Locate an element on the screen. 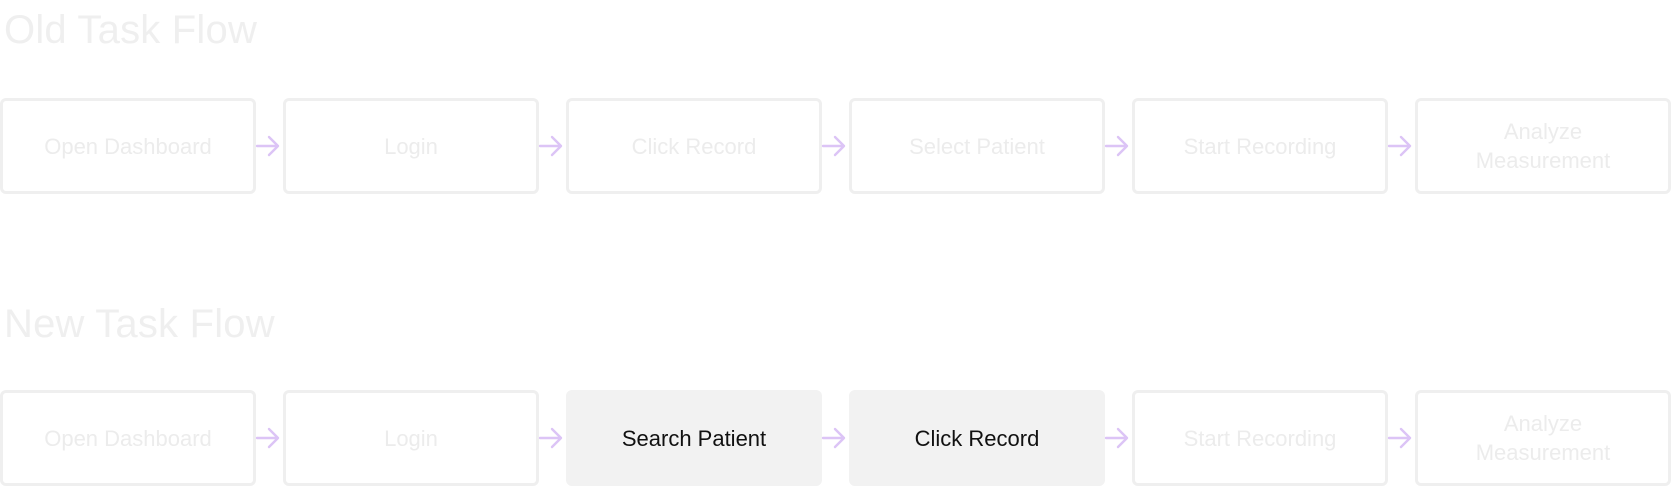  old-flow-step-5: Start Recording is located at coordinates (1260, 146).